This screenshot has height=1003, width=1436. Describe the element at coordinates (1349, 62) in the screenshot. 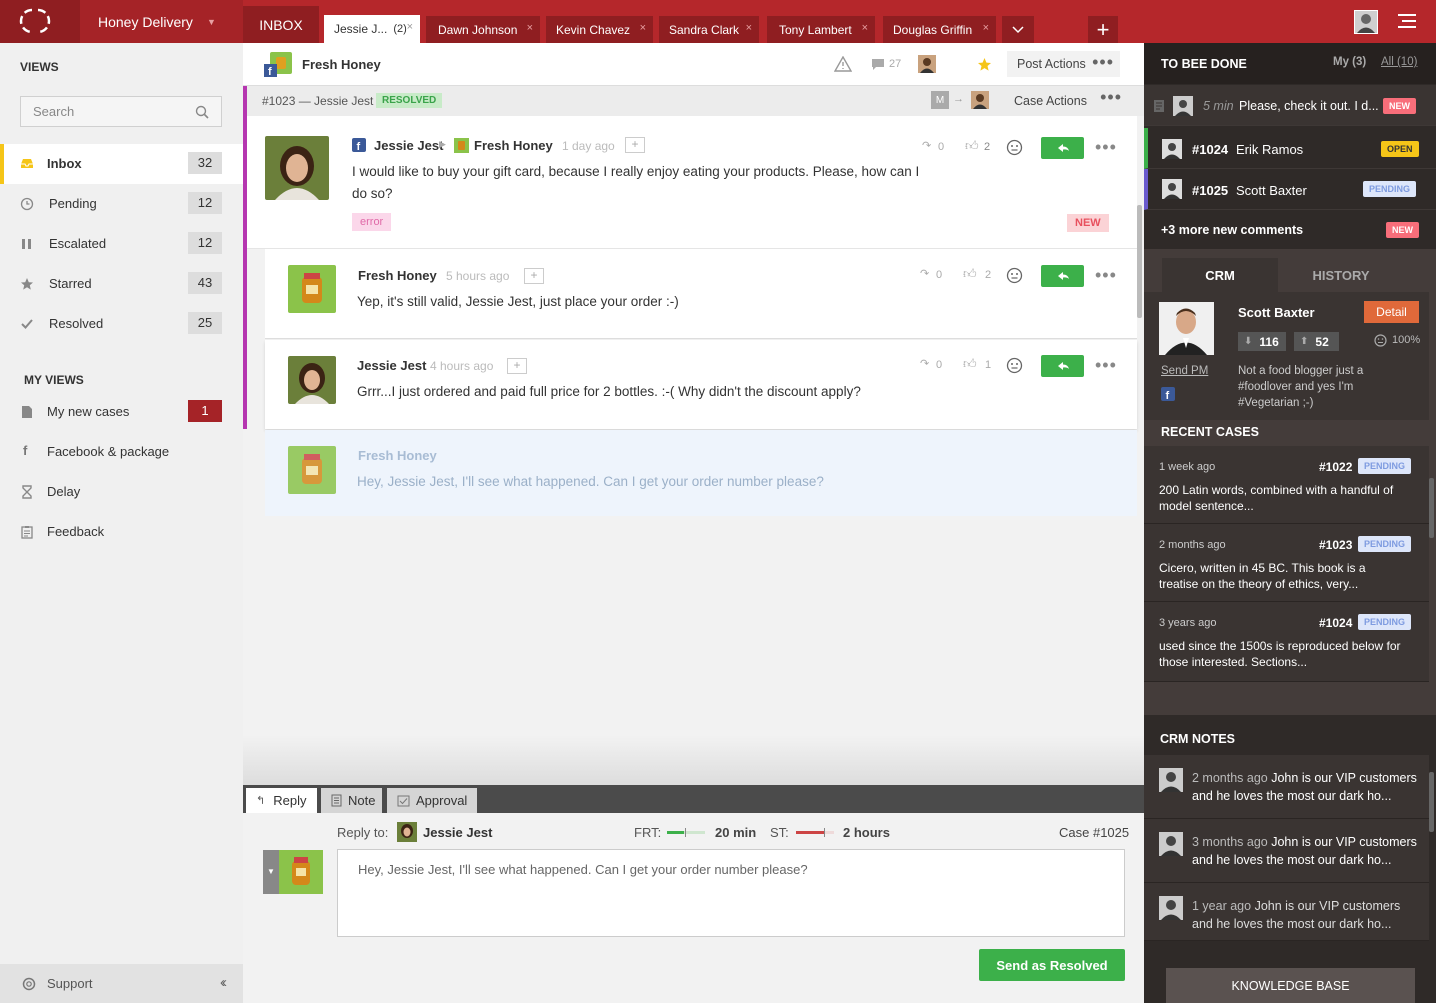

I see `filter-my: My (3)` at that location.